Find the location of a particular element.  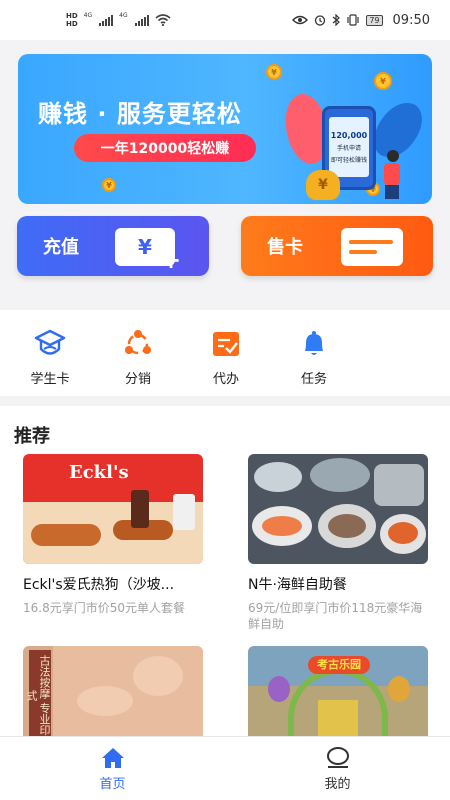

wifi-icon is located at coordinates (163, 20).